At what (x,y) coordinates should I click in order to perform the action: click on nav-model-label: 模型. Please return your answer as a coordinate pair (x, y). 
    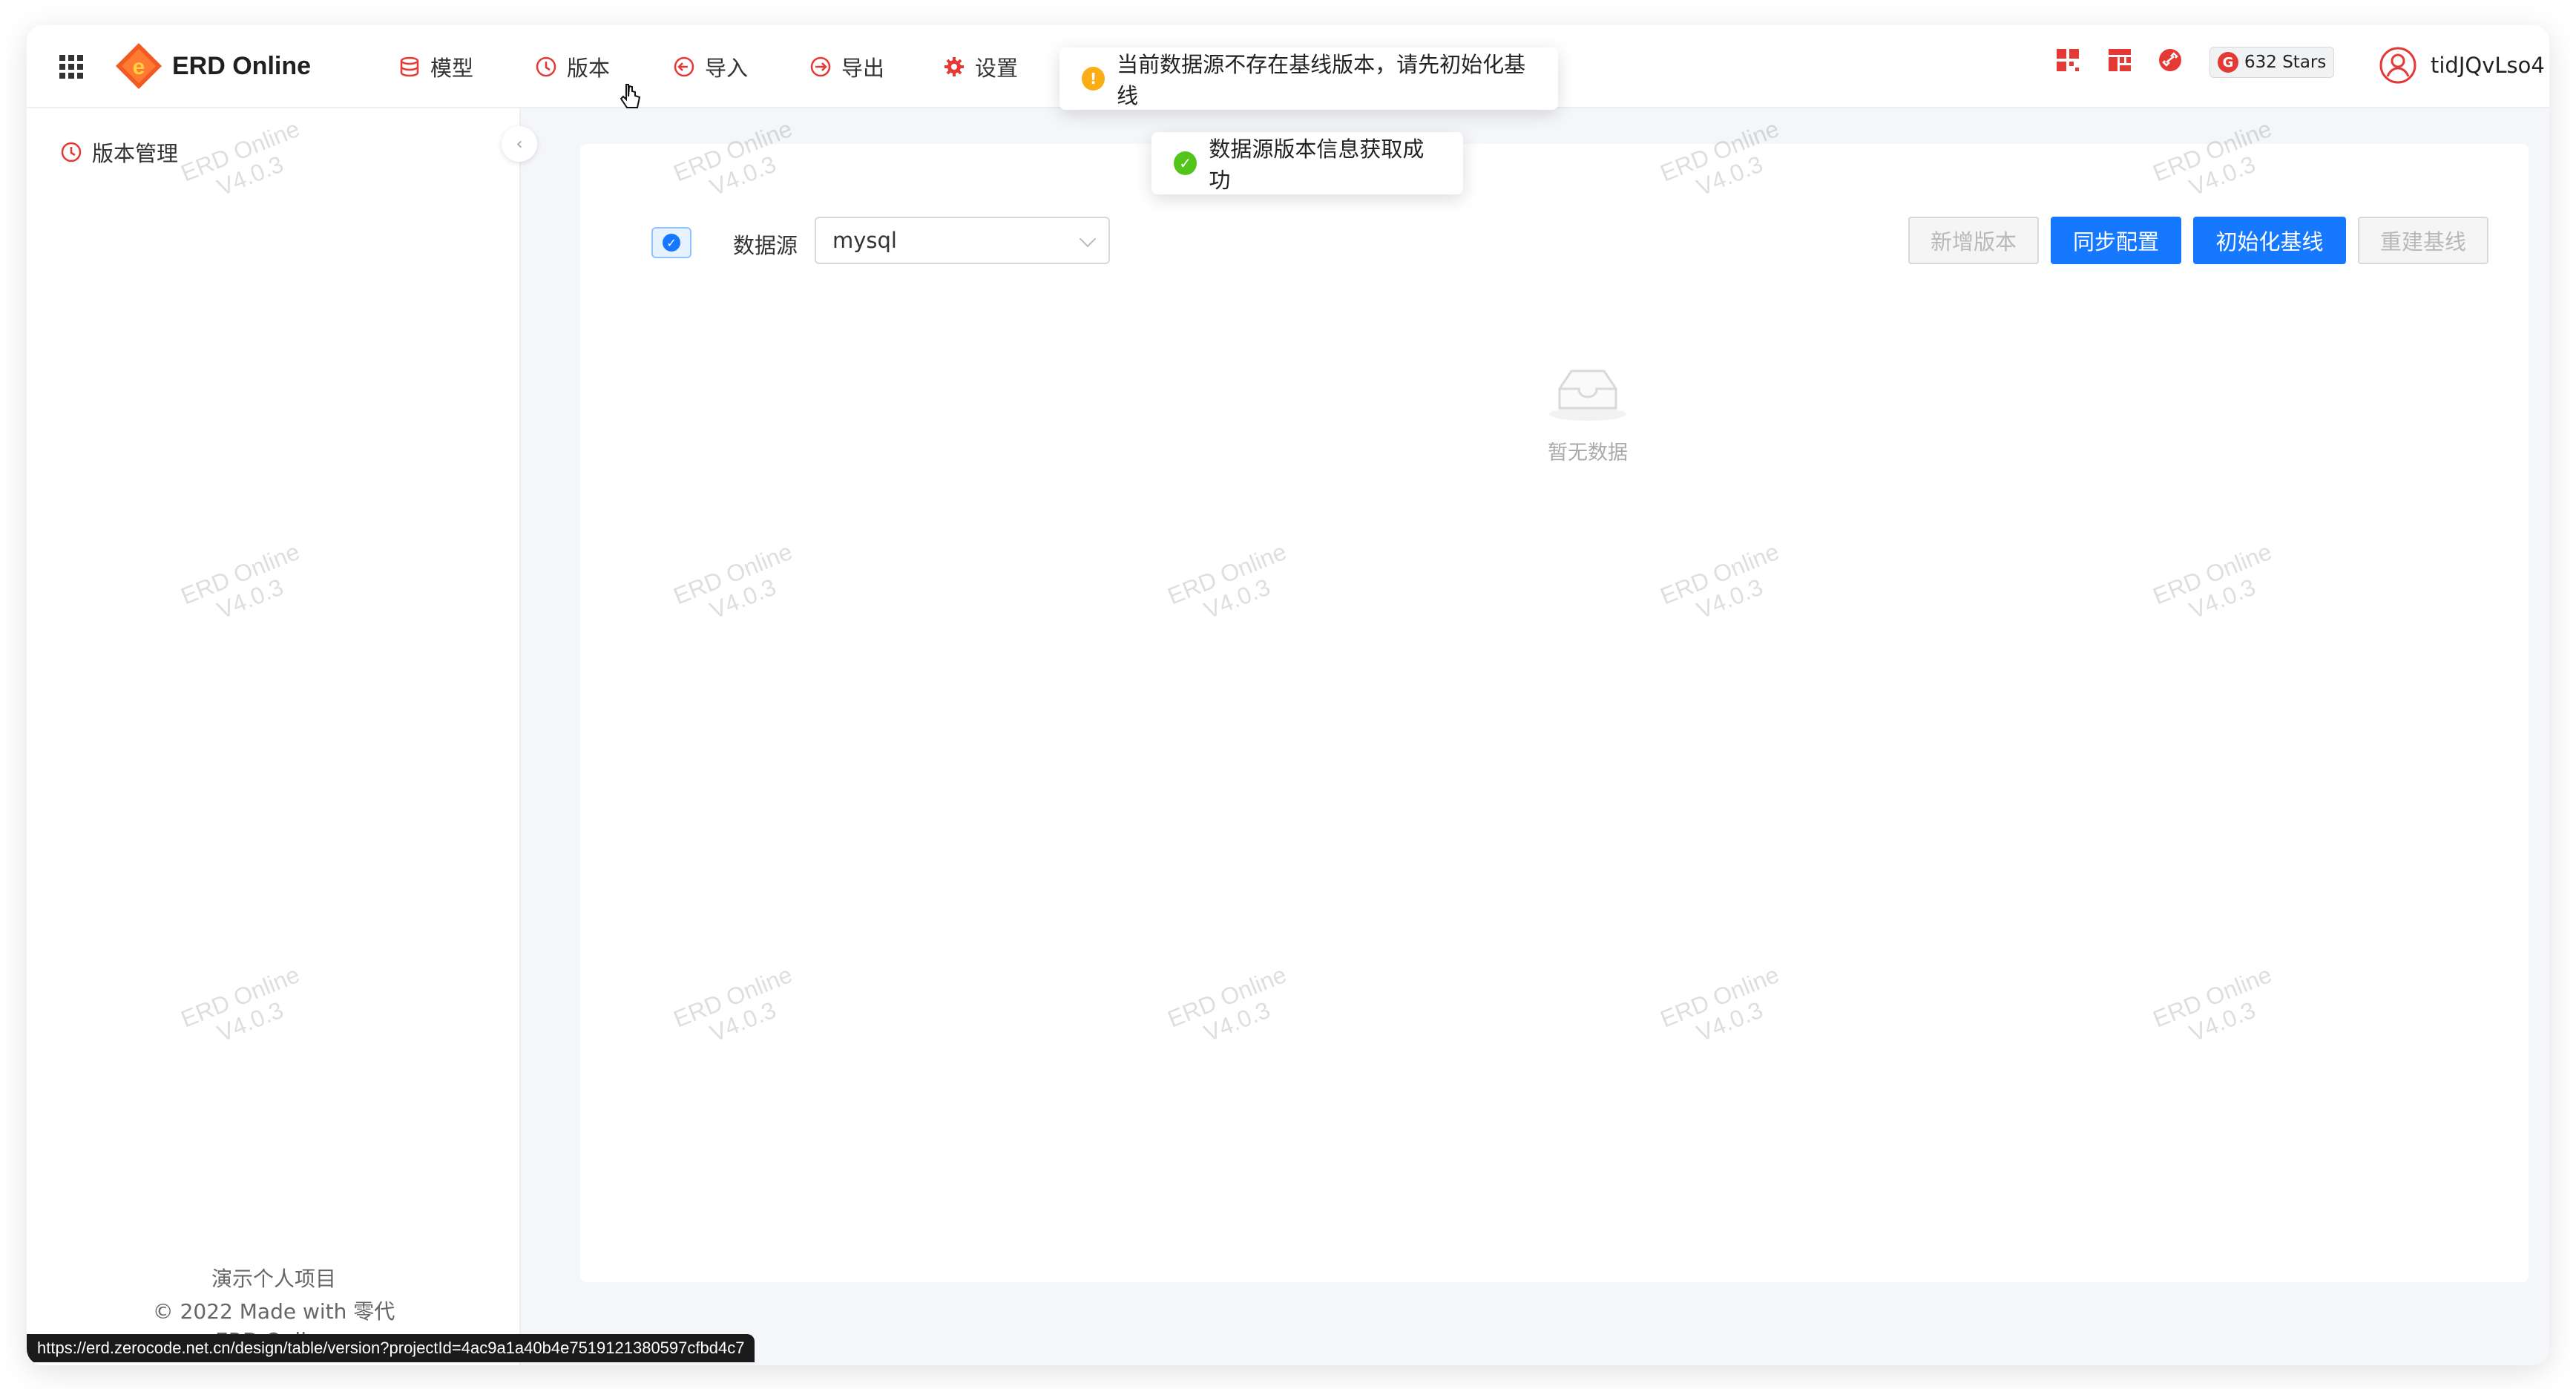
    Looking at the image, I should click on (452, 68).